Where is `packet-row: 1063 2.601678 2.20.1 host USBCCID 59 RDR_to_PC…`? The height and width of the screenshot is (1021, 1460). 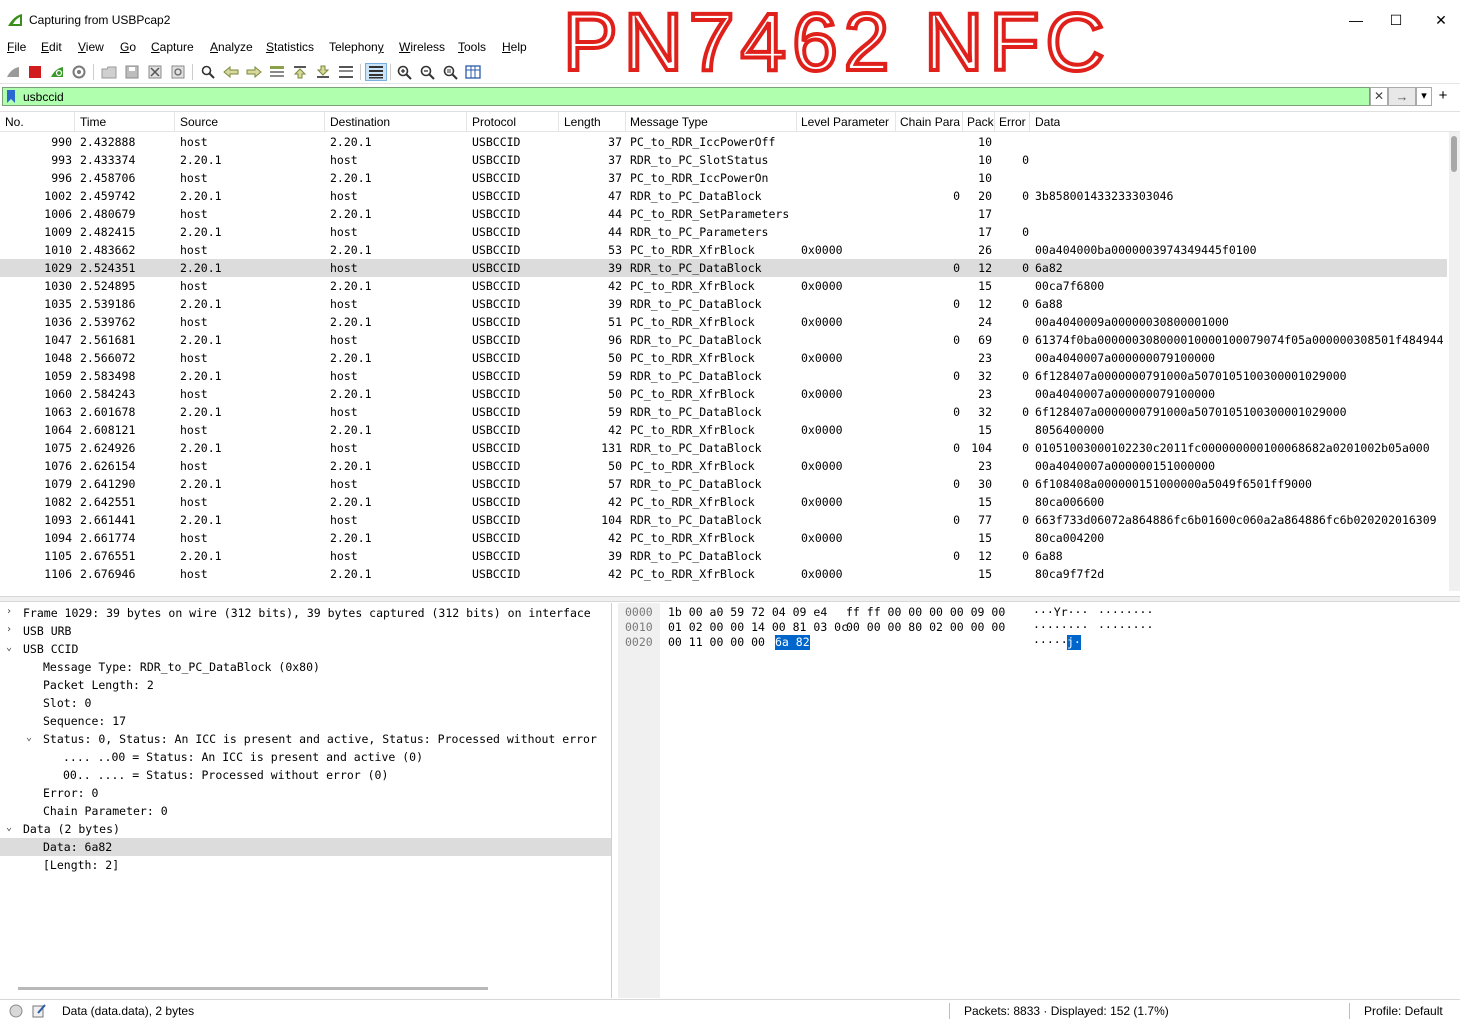
packet-row: 1063 2.601678 2.20.1 host USBCCID 59 RDR_to_PC… is located at coordinates (723, 412).